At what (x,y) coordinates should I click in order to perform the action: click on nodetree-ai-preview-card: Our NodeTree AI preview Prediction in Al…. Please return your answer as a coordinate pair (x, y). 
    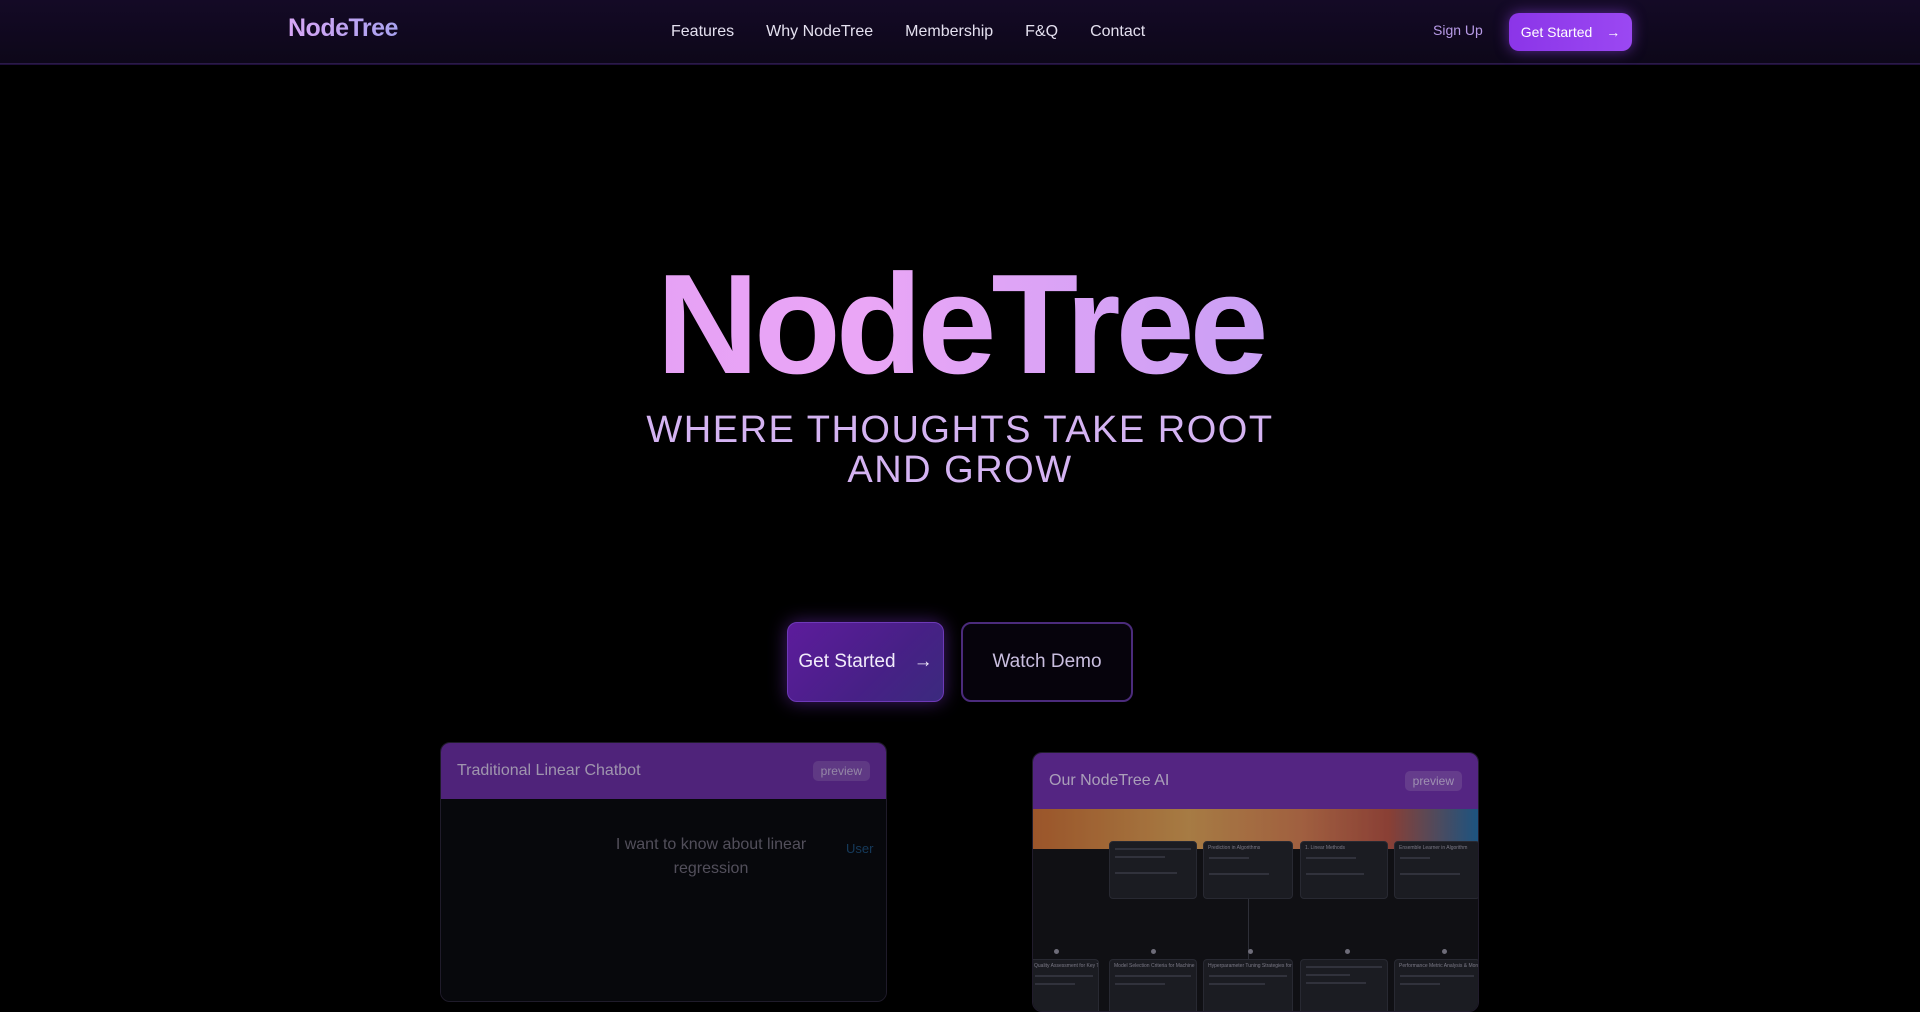
    Looking at the image, I should click on (1255, 882).